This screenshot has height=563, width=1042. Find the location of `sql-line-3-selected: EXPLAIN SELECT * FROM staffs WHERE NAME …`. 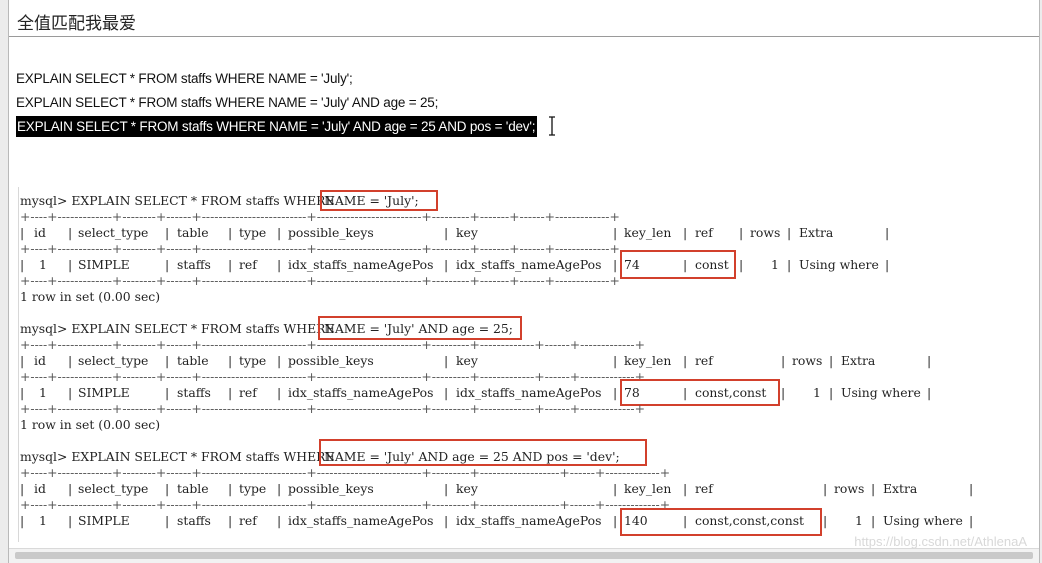

sql-line-3-selected: EXPLAIN SELECT * FROM staffs WHERE NAME … is located at coordinates (277, 126).